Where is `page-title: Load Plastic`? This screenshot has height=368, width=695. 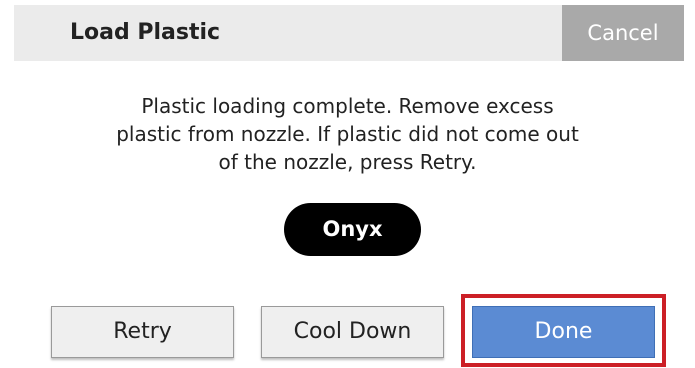 page-title: Load Plastic is located at coordinates (145, 32).